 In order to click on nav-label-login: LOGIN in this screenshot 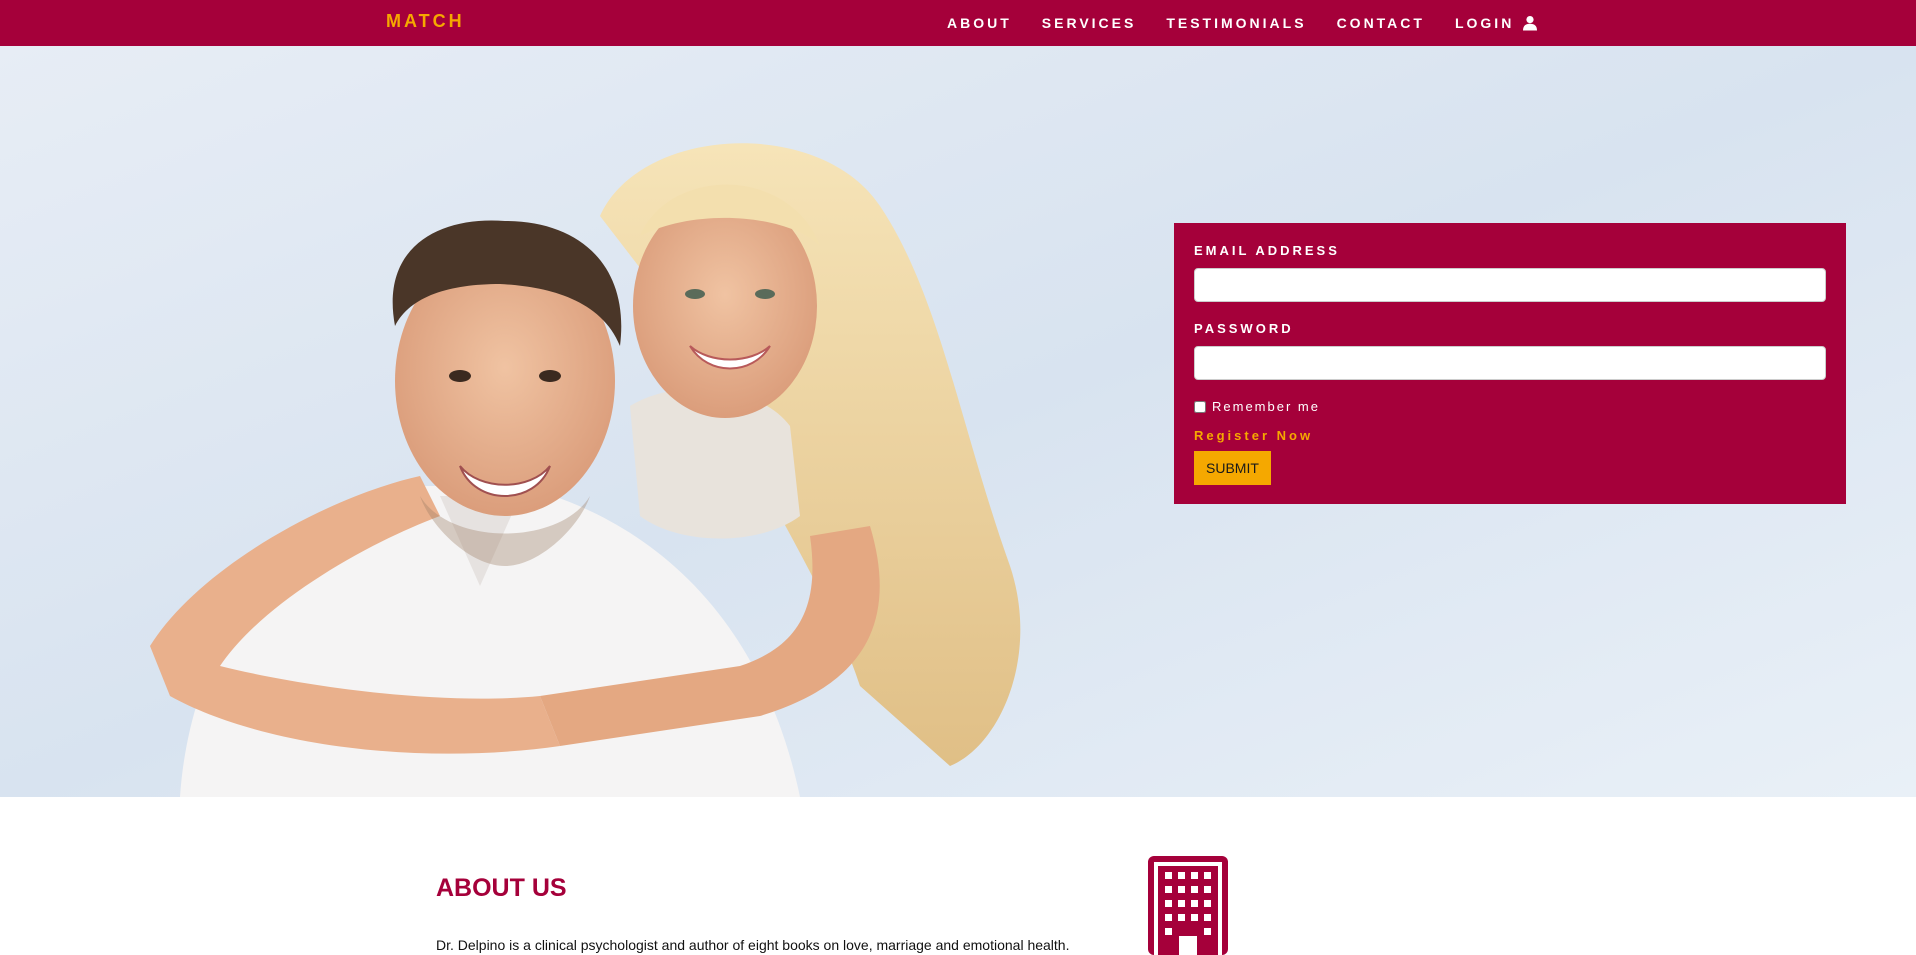, I will do `click(1484, 23)`.